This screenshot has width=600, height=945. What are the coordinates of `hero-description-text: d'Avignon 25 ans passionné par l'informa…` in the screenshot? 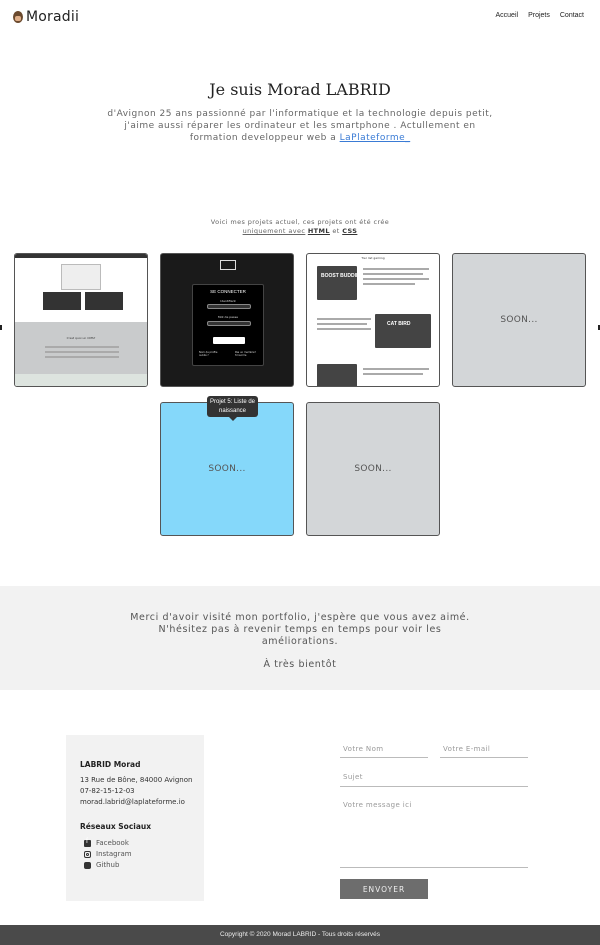 It's located at (300, 126).